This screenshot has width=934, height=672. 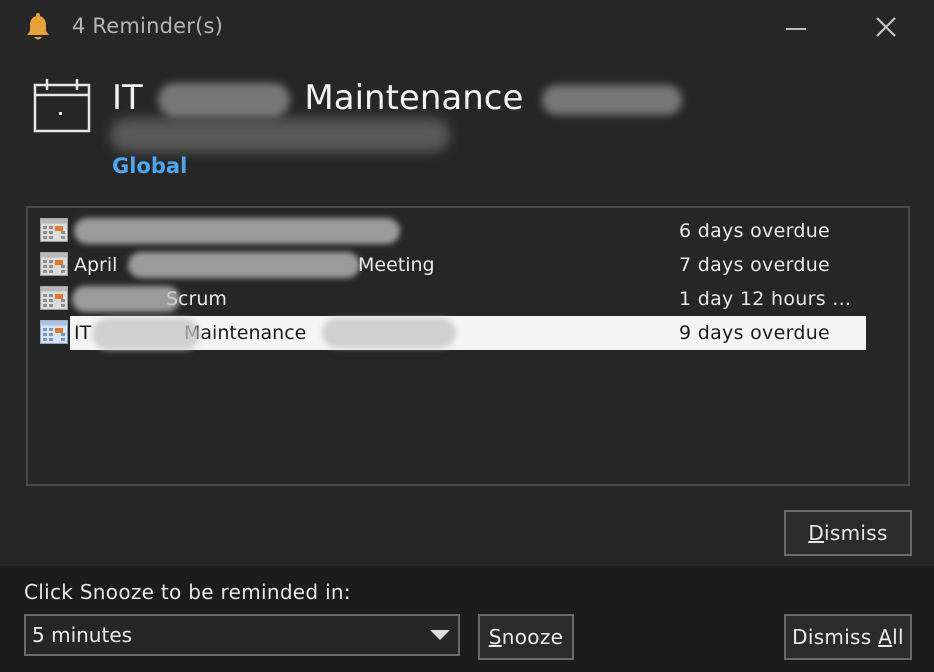 I want to click on snooze-prompt: Click Snooze to be reminded in:, so click(x=187, y=592).